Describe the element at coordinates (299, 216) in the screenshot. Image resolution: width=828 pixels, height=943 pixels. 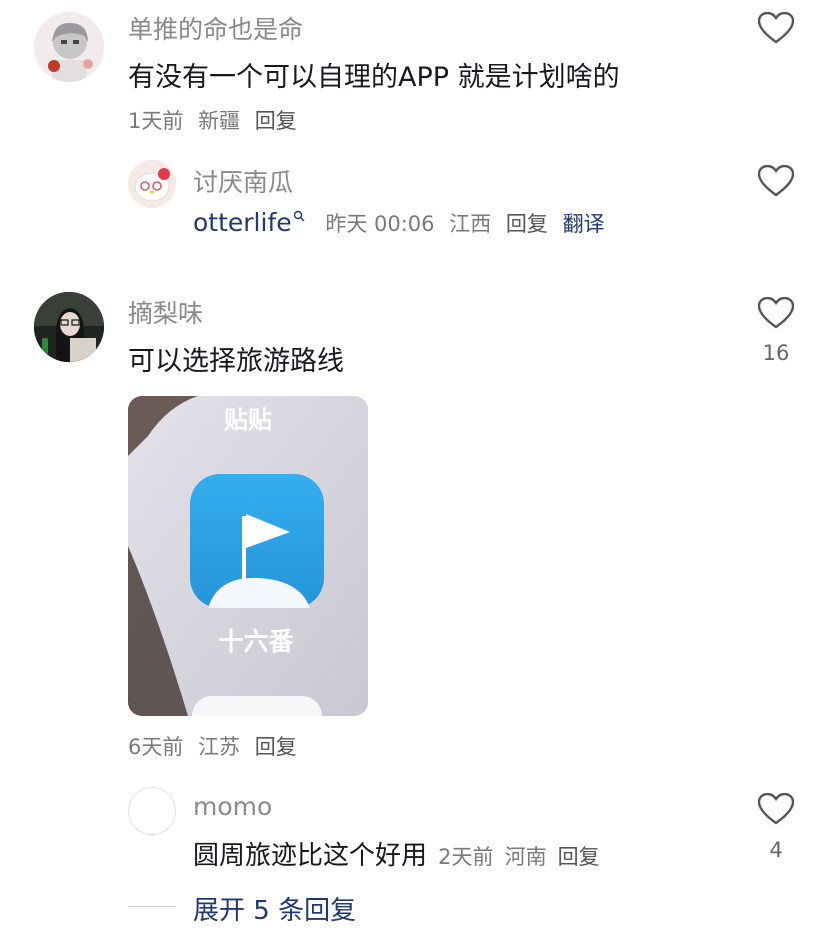
I see `search-icon` at that location.